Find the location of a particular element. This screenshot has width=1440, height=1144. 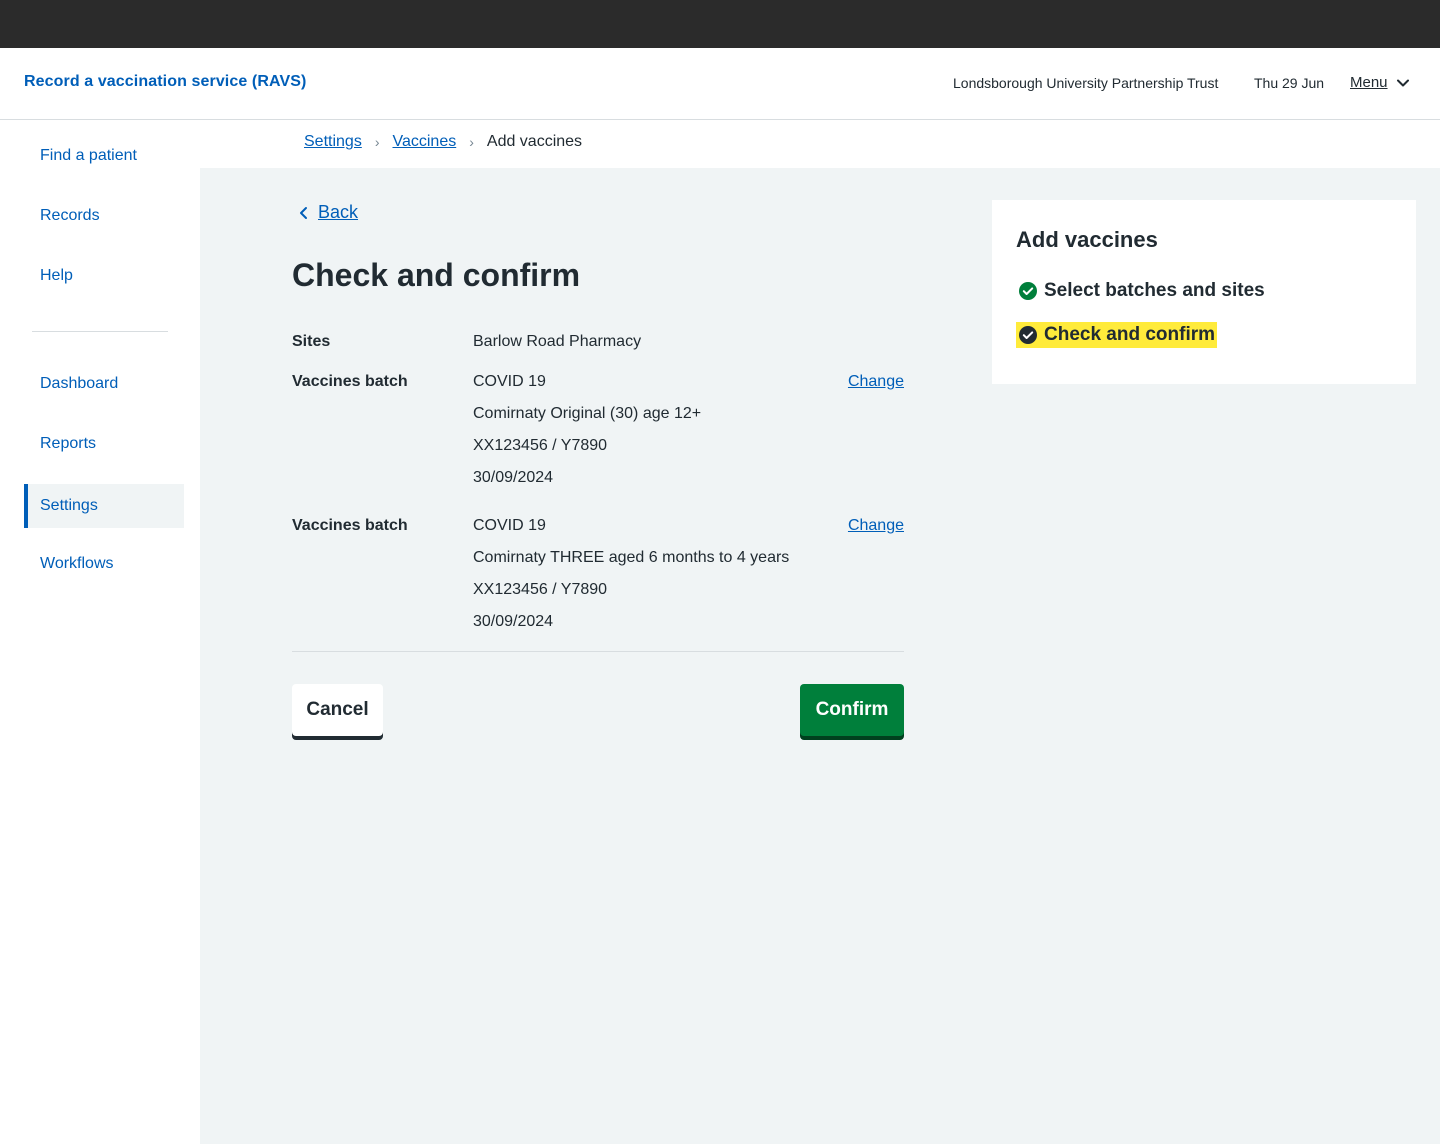

menu-label: Menu is located at coordinates (1369, 82).